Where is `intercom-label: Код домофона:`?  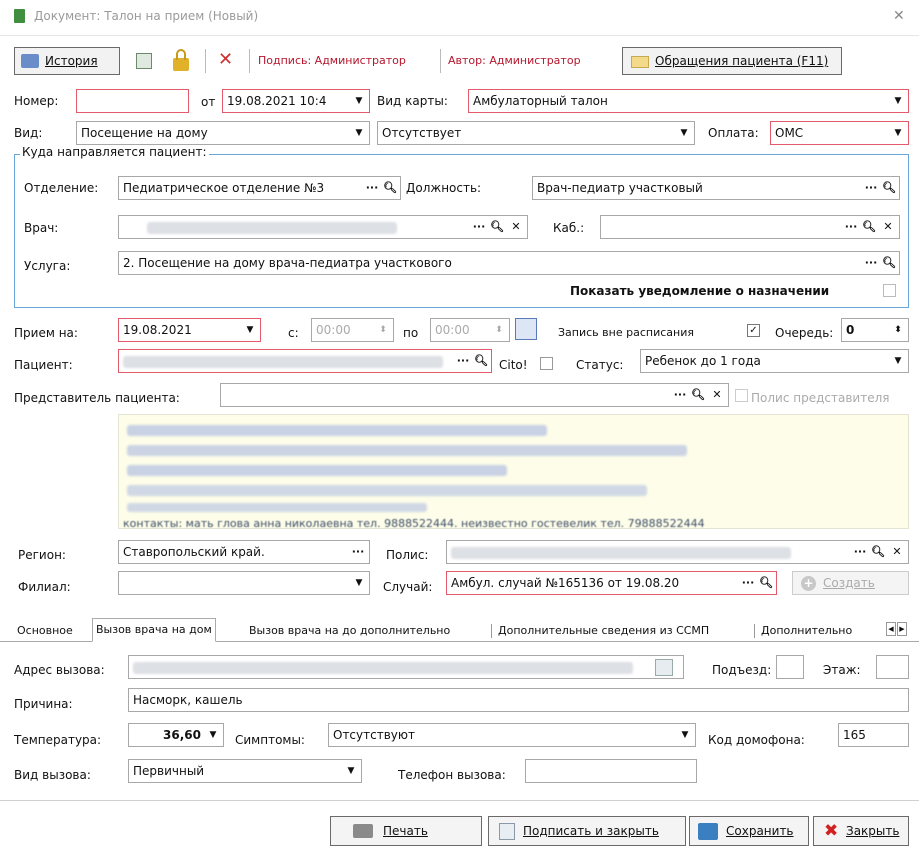
intercom-label: Код домофона: is located at coordinates (756, 740).